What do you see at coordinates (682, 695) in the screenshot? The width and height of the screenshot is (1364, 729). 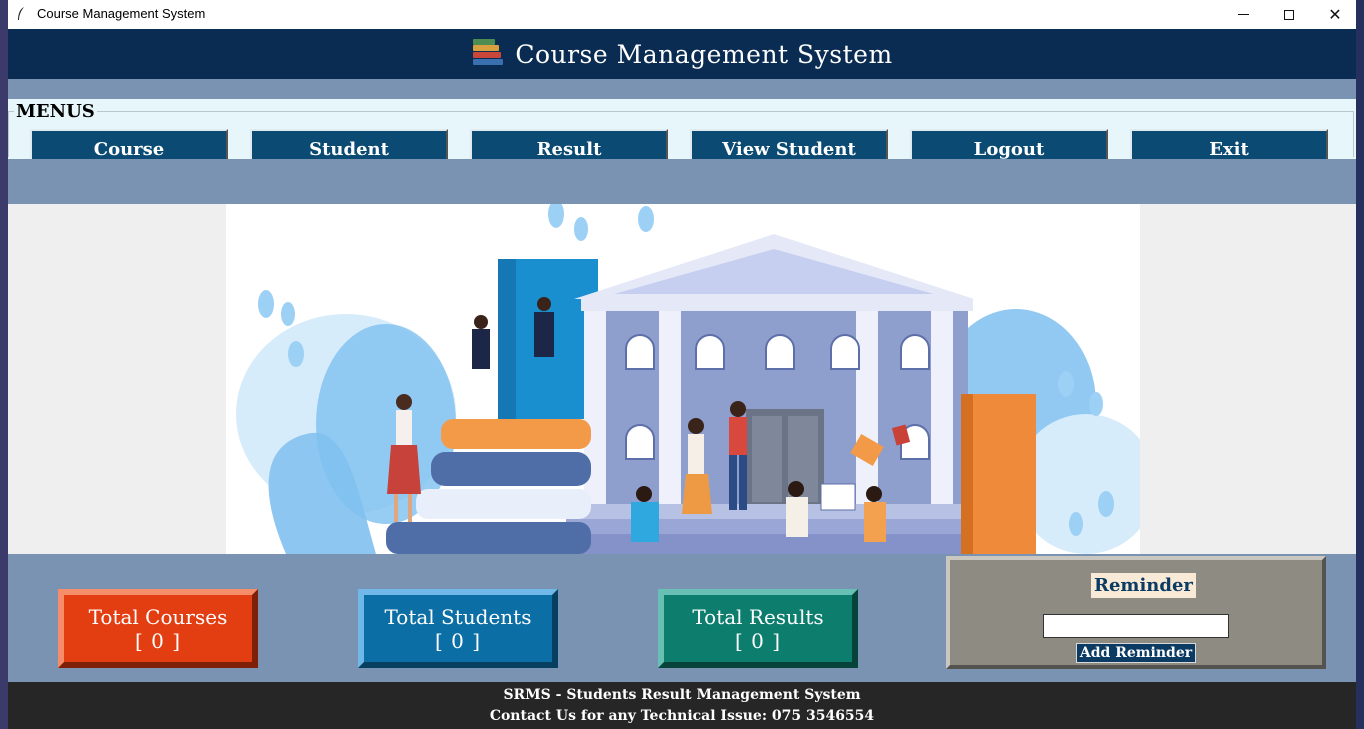 I see `footer-title: SRMS - Students Result Management System` at bounding box center [682, 695].